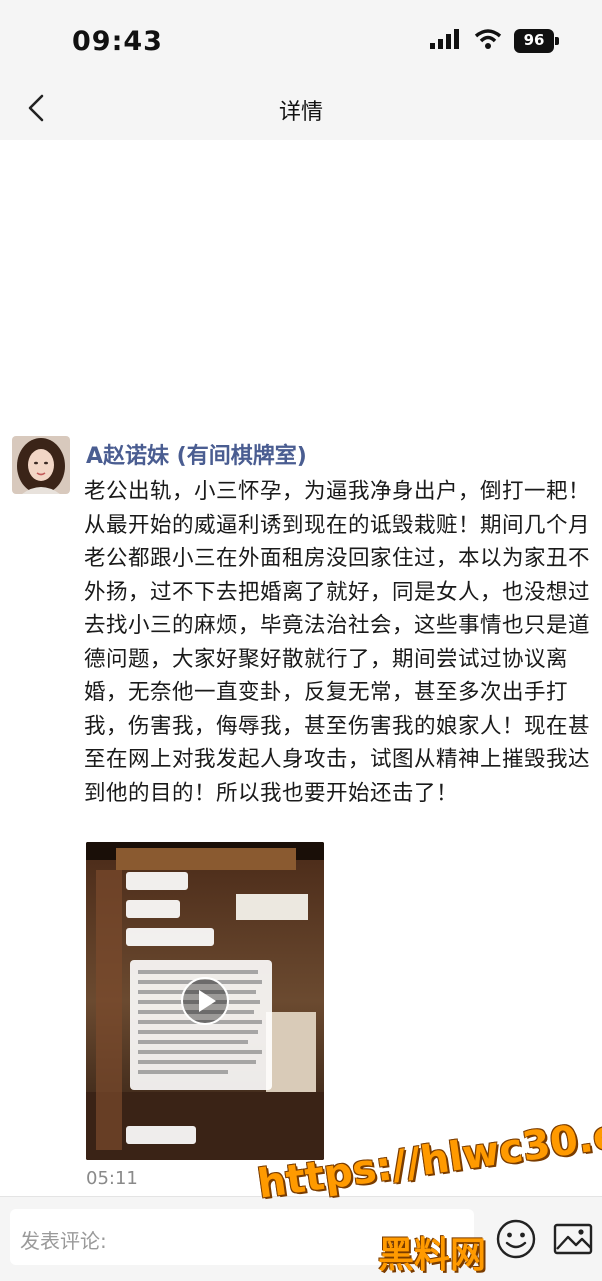 This screenshot has height=1281, width=602. I want to click on video-thumbnail, so click(205, 1001).